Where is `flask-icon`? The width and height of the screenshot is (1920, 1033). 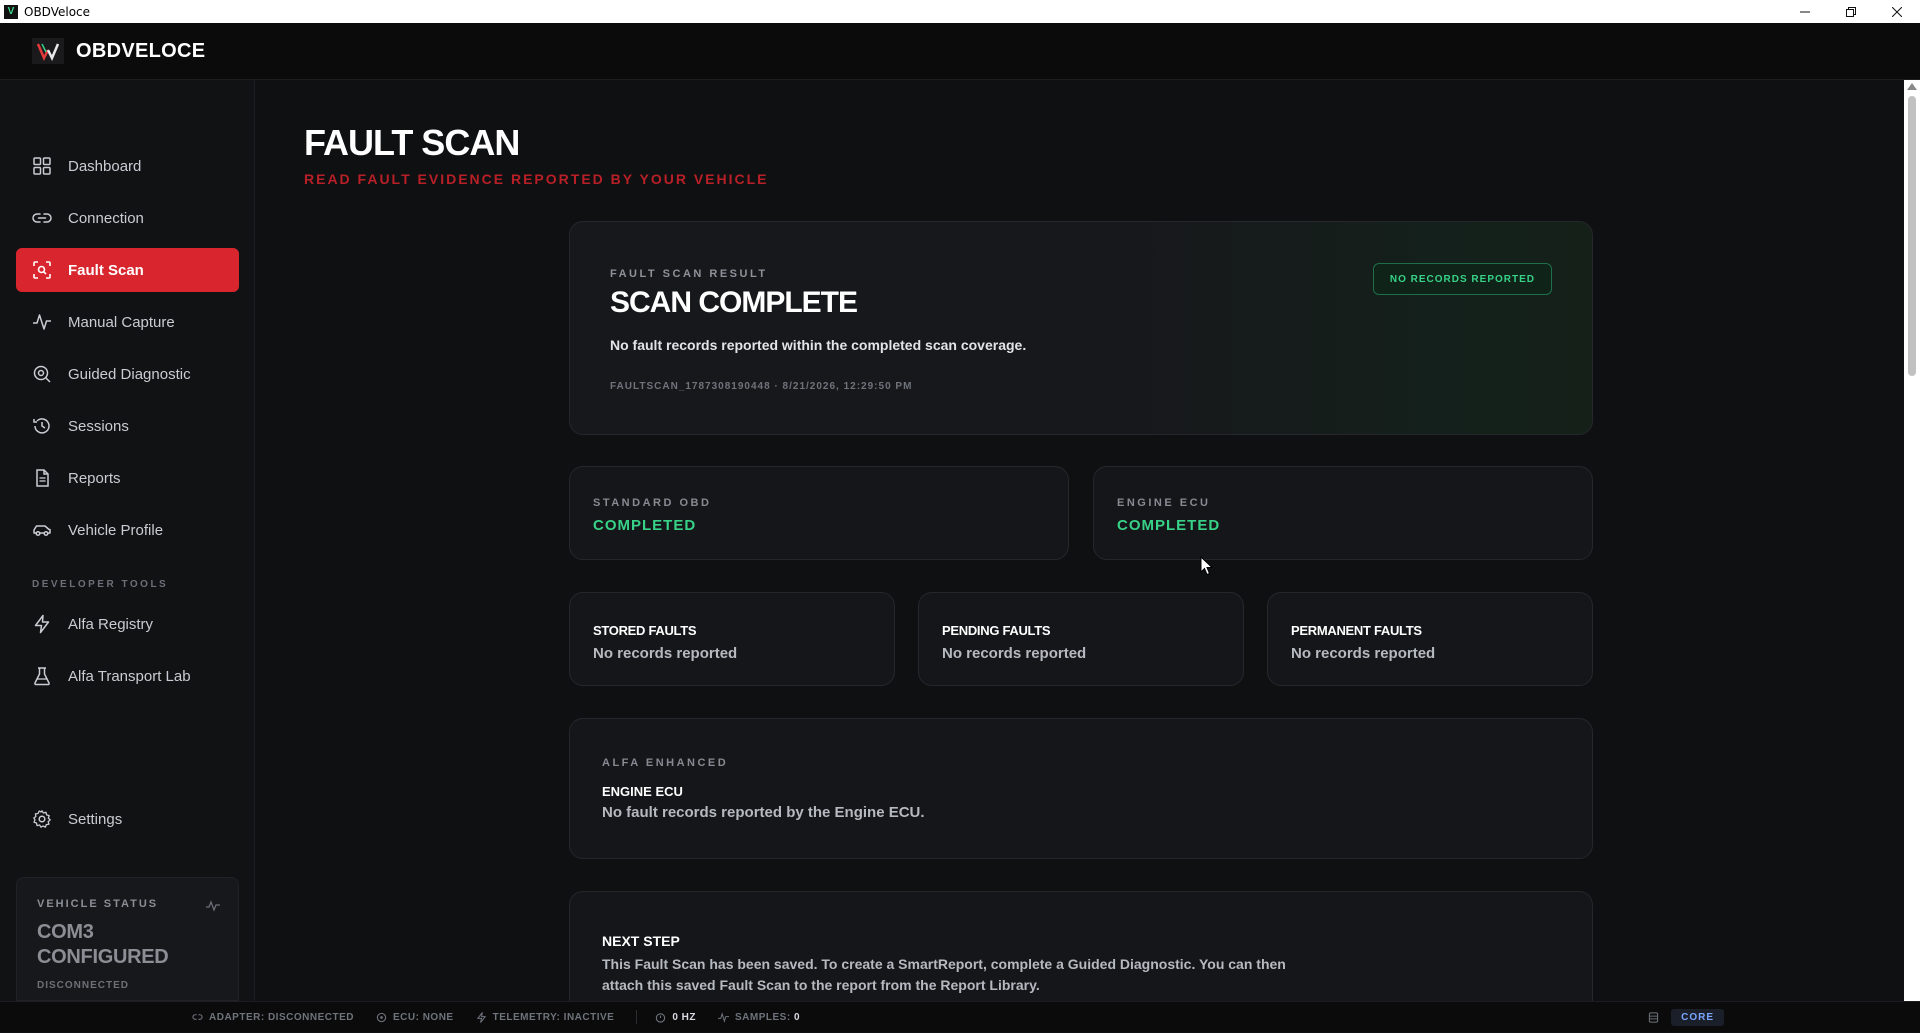 flask-icon is located at coordinates (42, 676).